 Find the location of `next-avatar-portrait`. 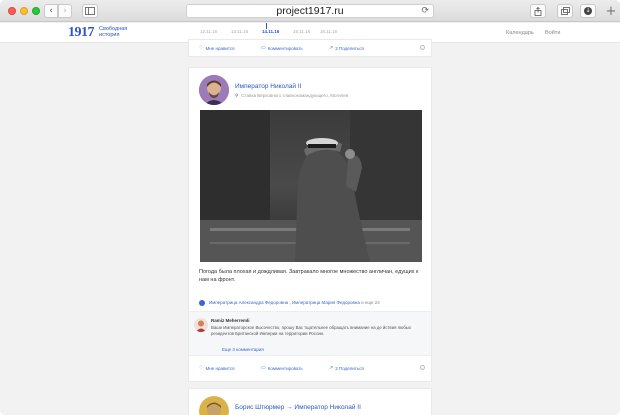

next-avatar-portrait is located at coordinates (214, 405).